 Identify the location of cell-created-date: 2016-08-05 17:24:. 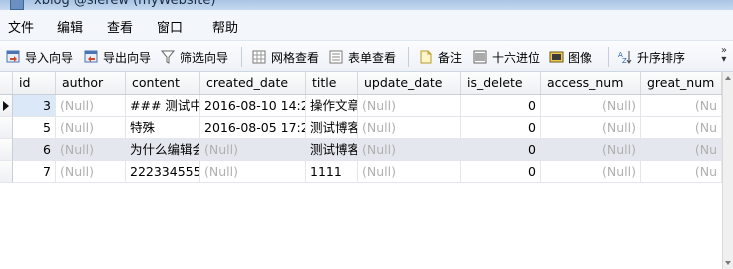
(253, 128).